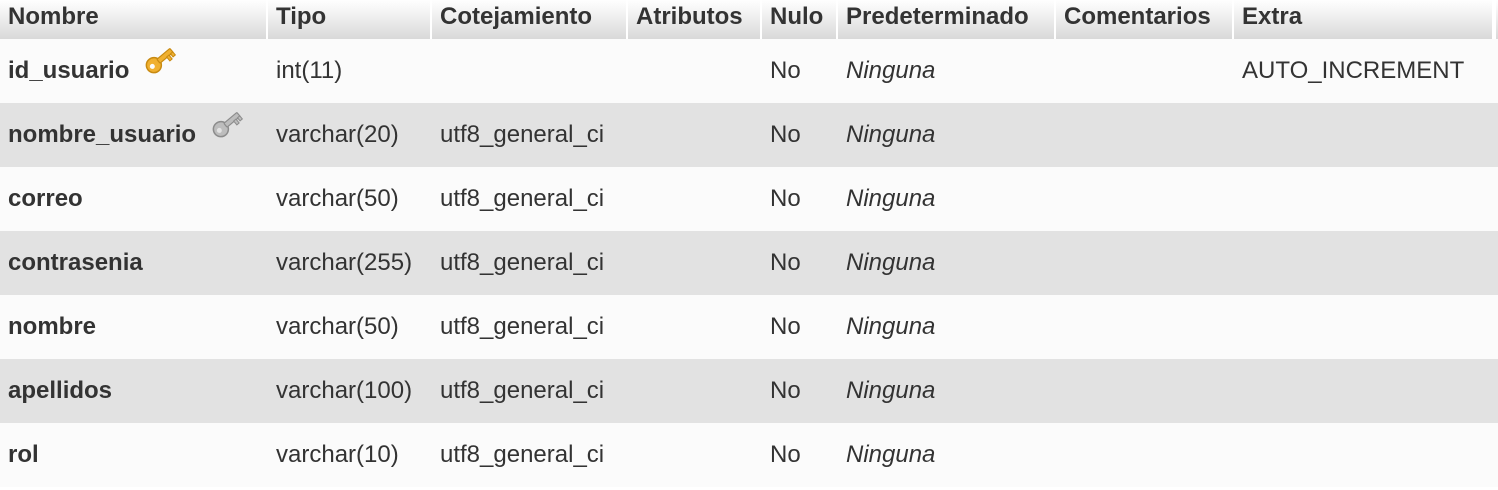  Describe the element at coordinates (1495, 19) in the screenshot. I see `header-divider` at that location.